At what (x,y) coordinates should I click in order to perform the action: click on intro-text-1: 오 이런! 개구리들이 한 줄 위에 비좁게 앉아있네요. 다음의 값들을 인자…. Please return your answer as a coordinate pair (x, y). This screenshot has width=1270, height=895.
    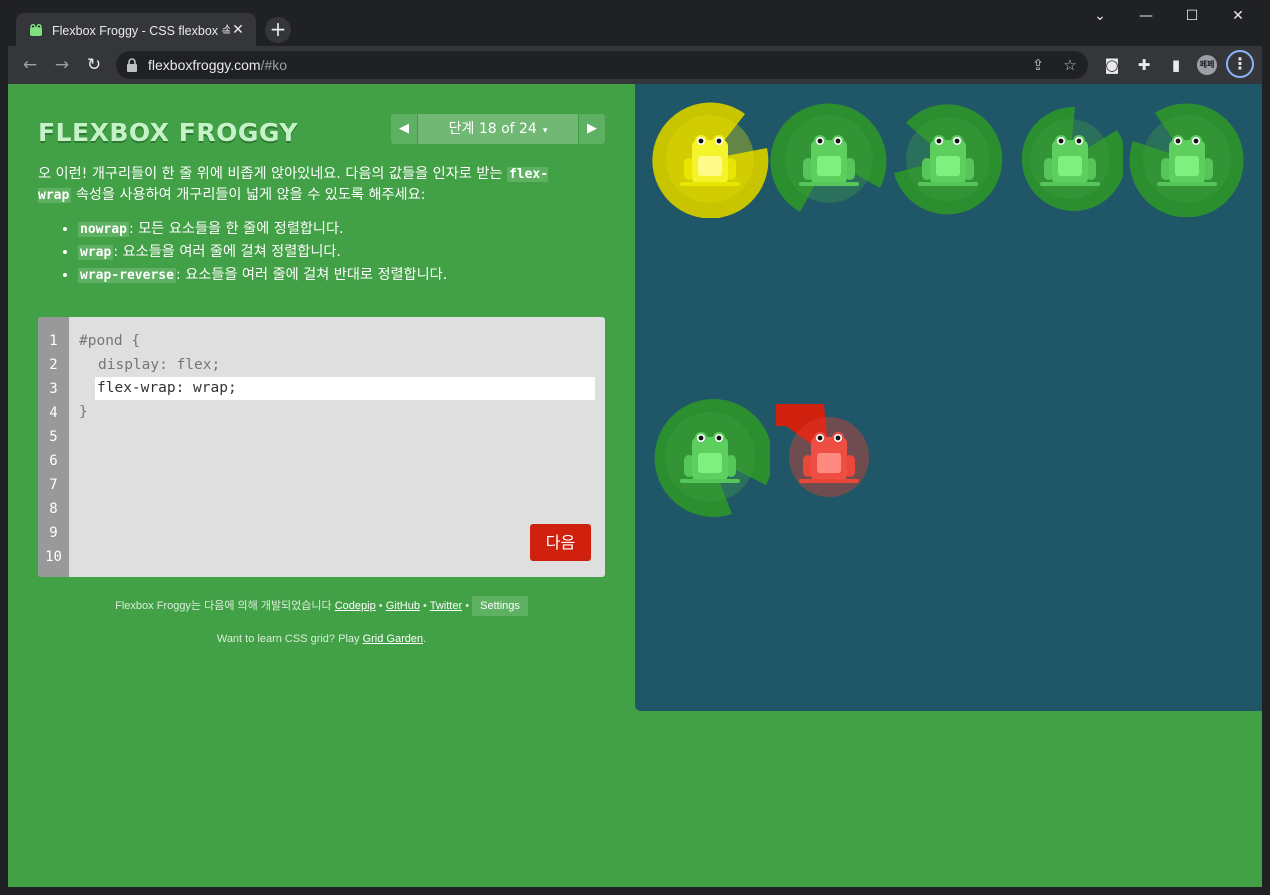
    Looking at the image, I should click on (272, 174).